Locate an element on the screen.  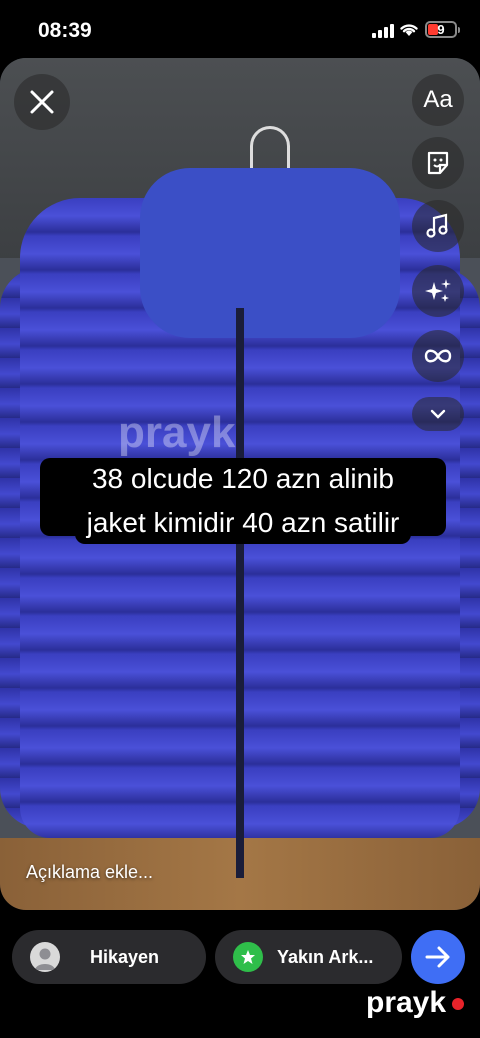
your-story-button: Hikayen is located at coordinates (109, 957).